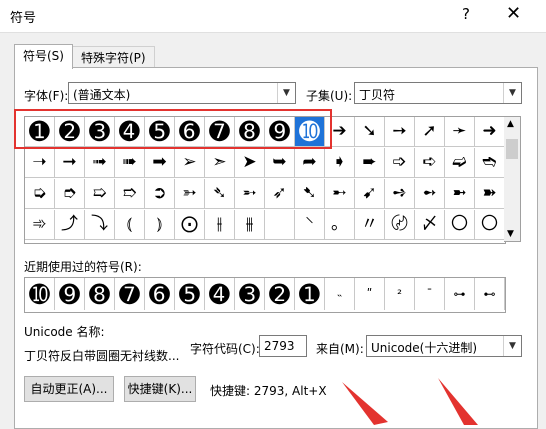 The image size is (546, 429). I want to click on recent-symbol-cell: ¯, so click(430, 294).